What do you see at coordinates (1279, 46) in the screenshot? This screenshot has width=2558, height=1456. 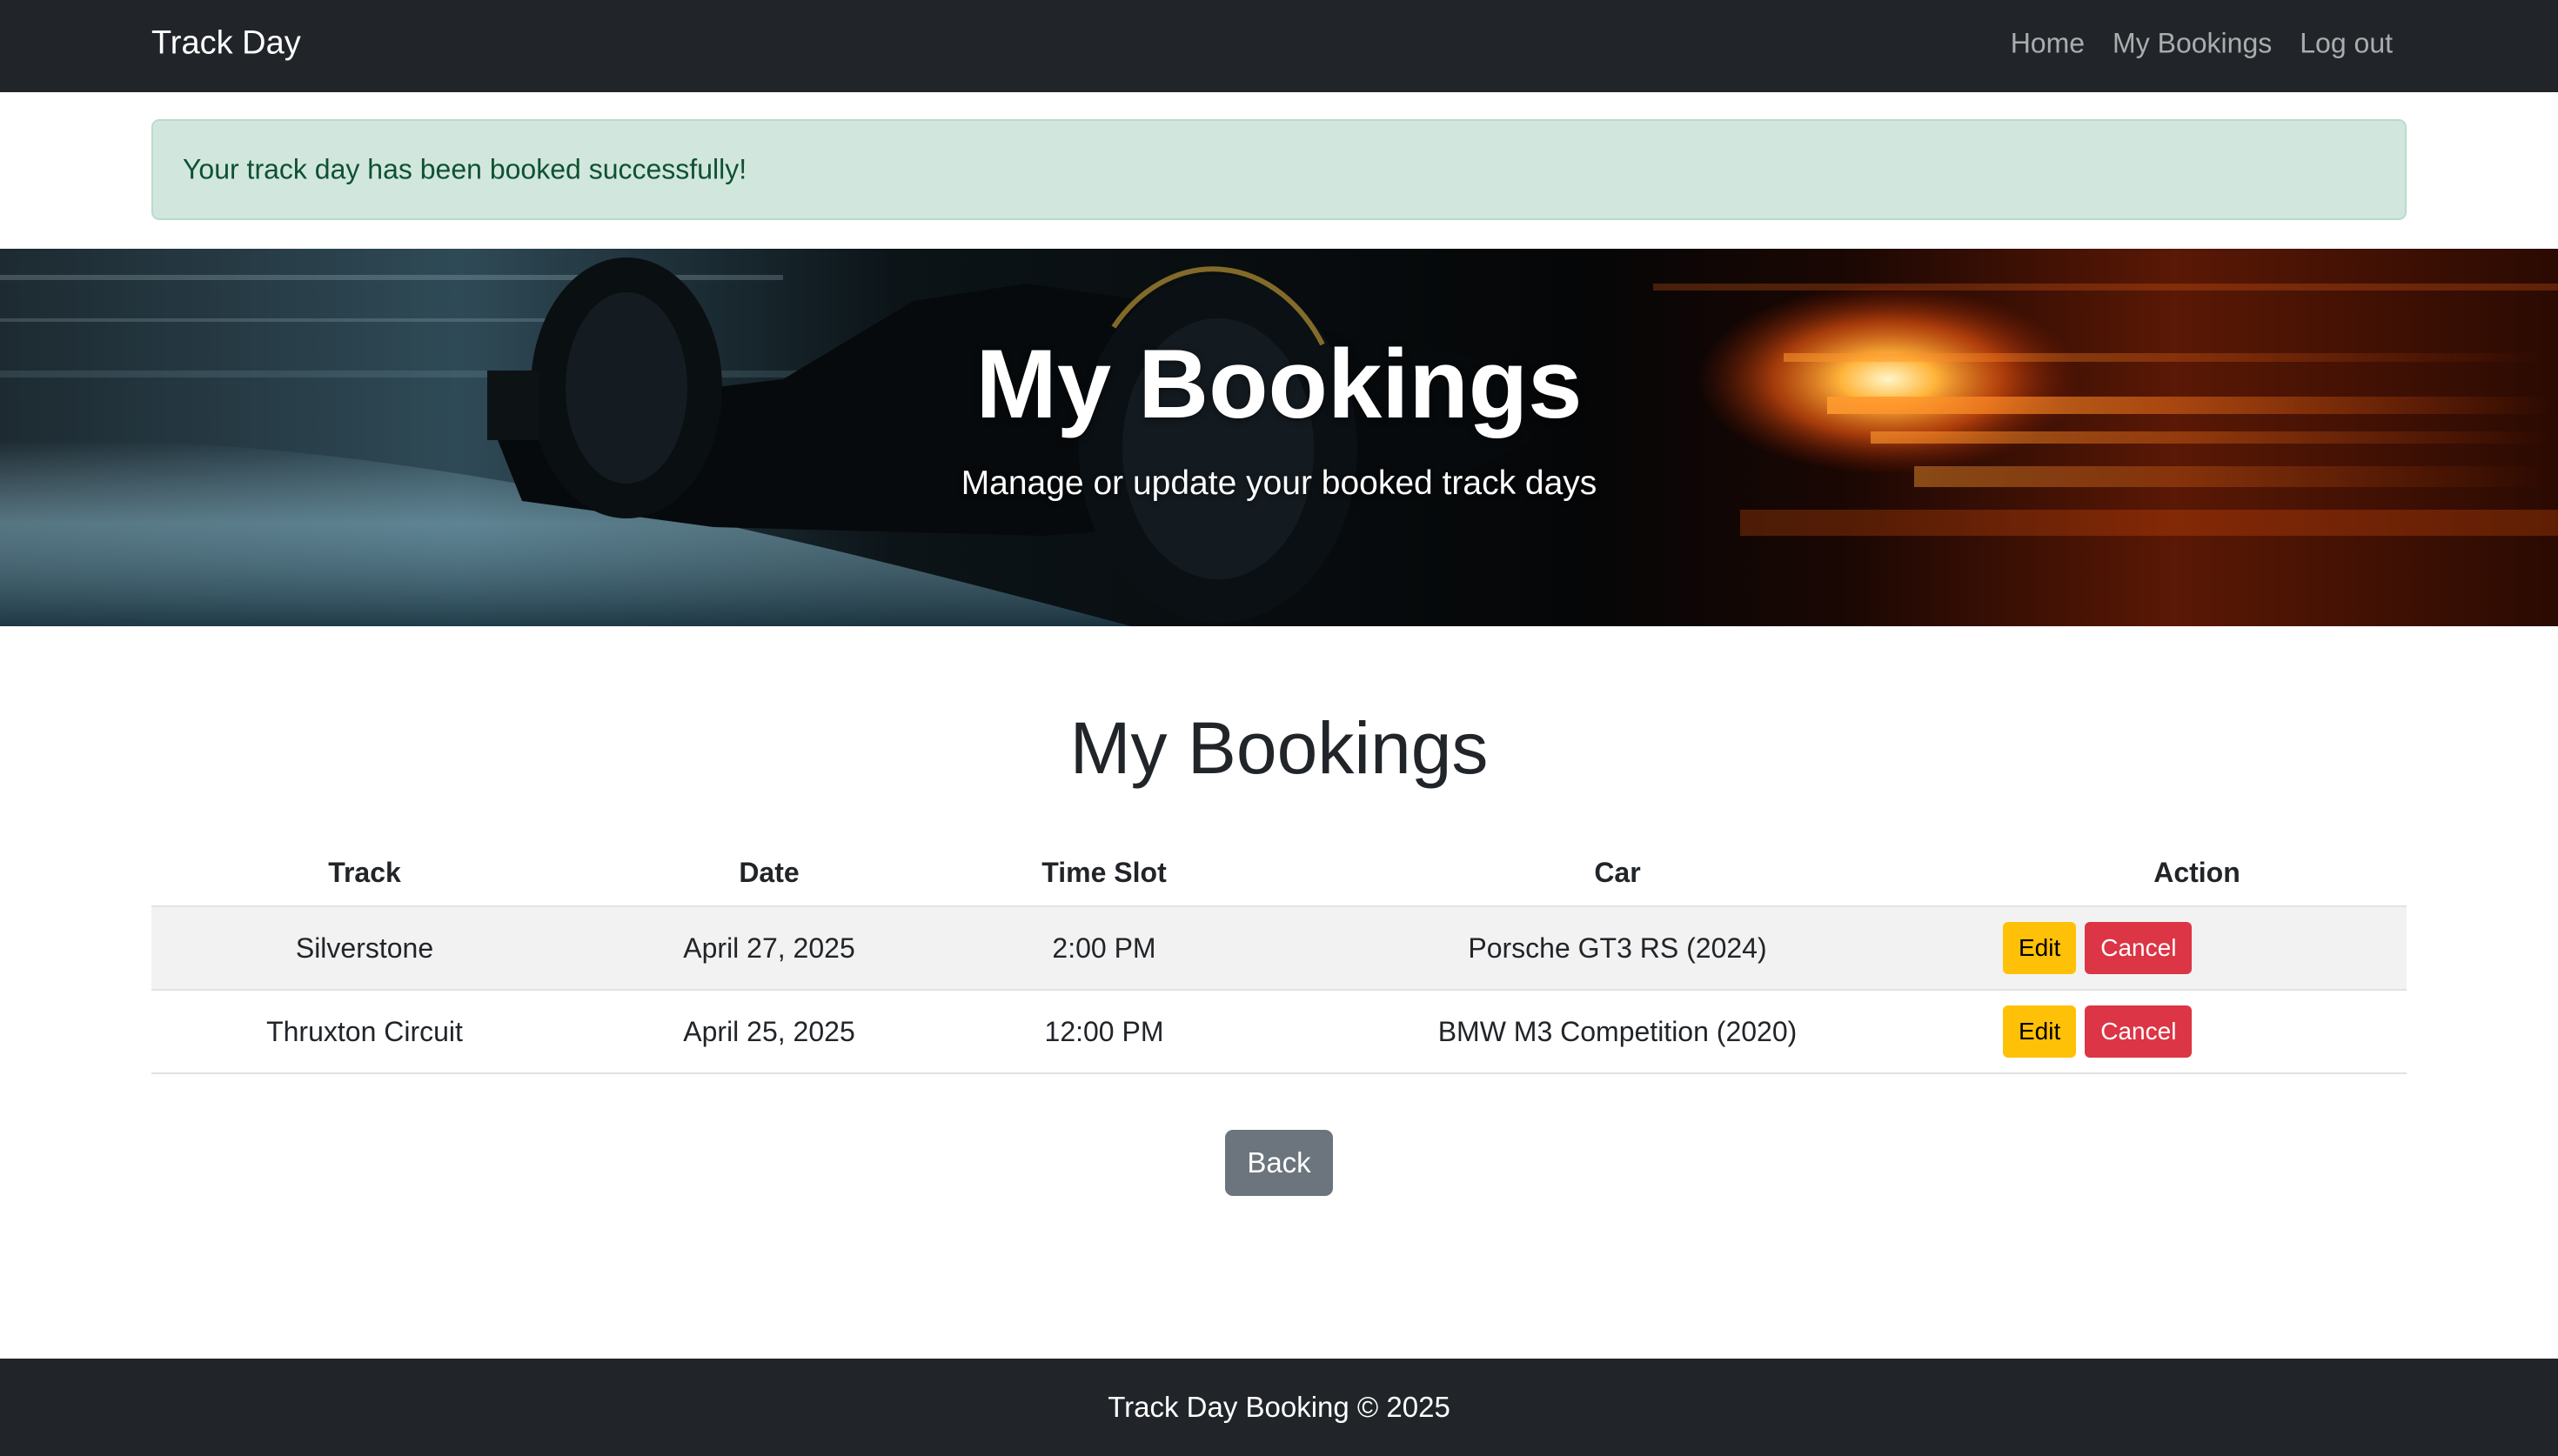 I see `top-navbar: Track Day Home My Bookings Log out` at bounding box center [1279, 46].